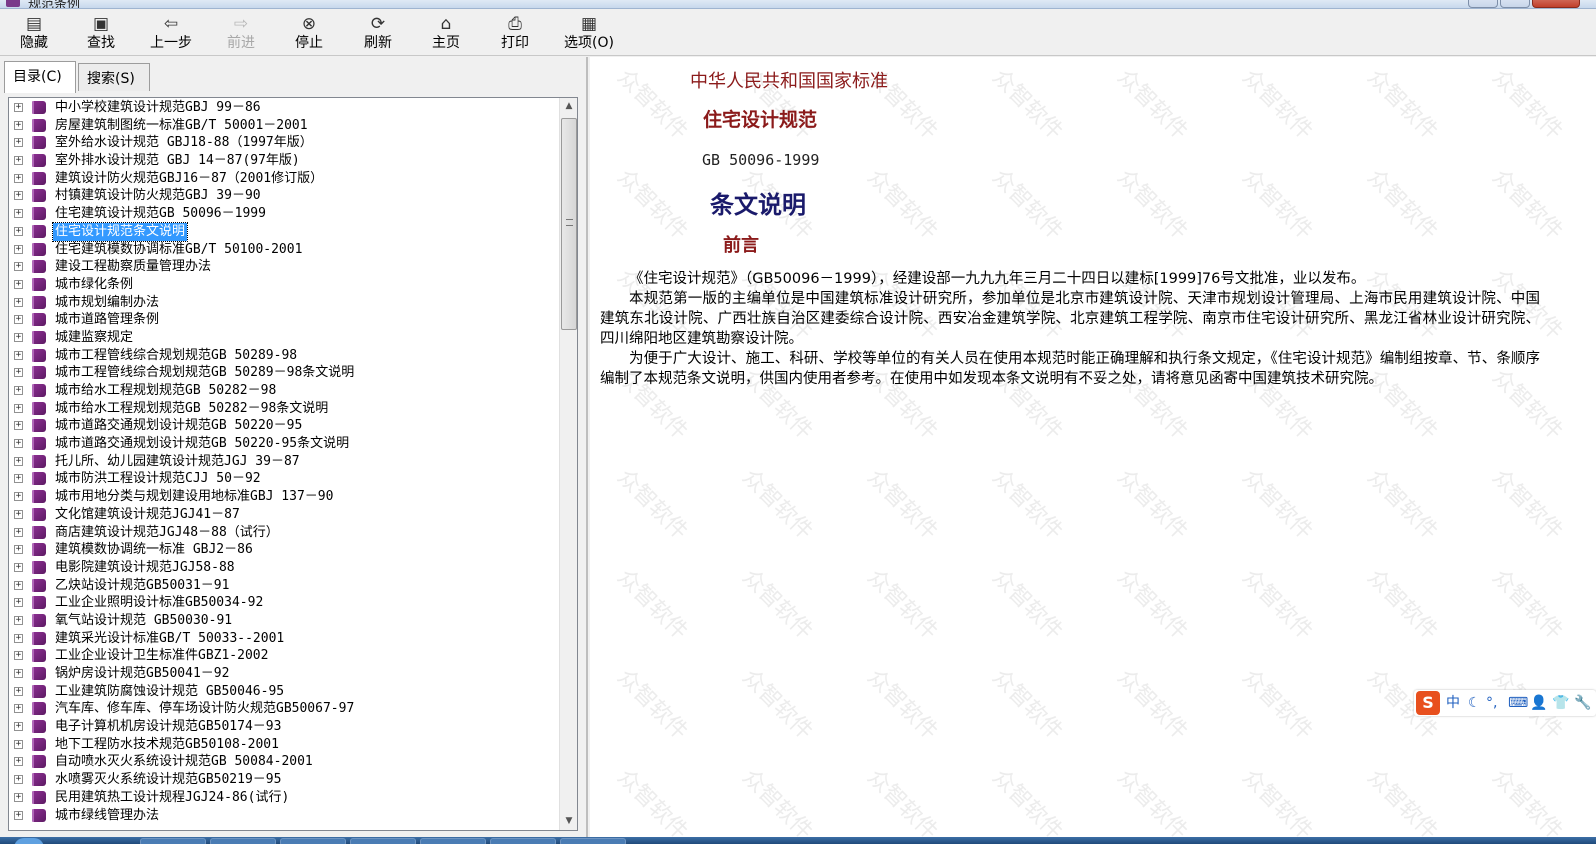  What do you see at coordinates (114, 77) in the screenshot?
I see `tab-search: 搜索(S)` at bounding box center [114, 77].